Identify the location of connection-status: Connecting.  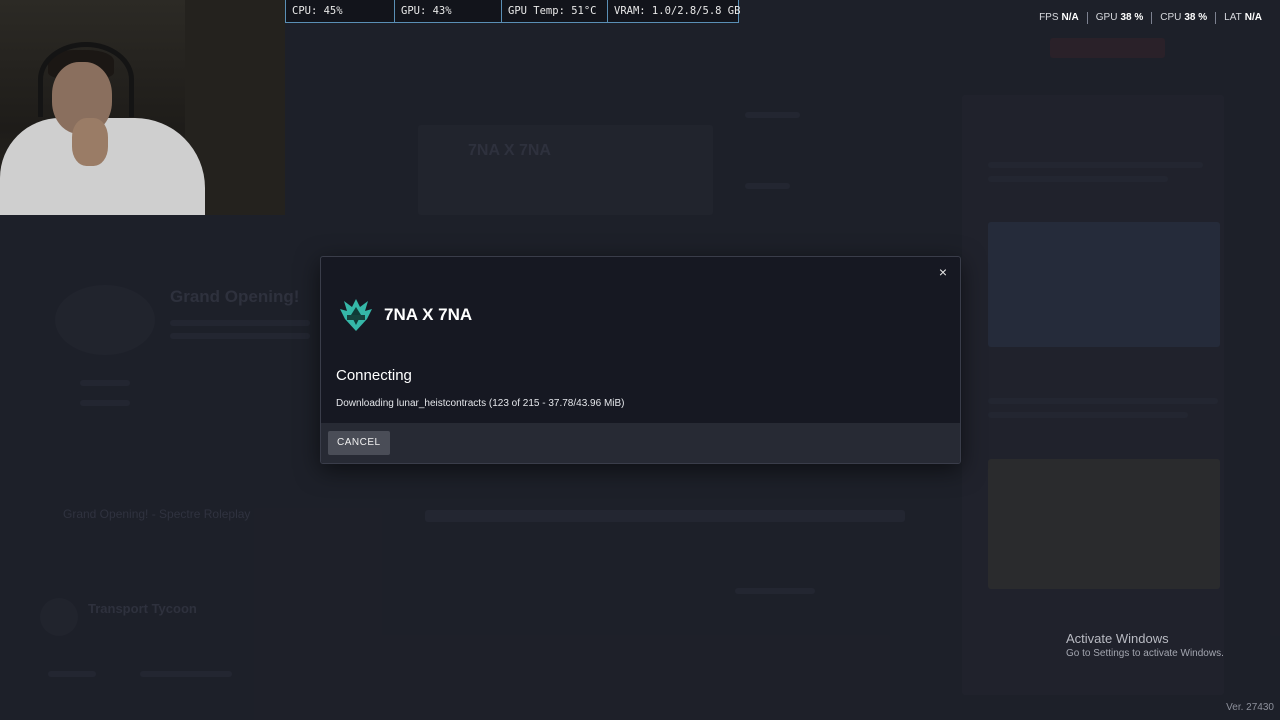
(374, 375).